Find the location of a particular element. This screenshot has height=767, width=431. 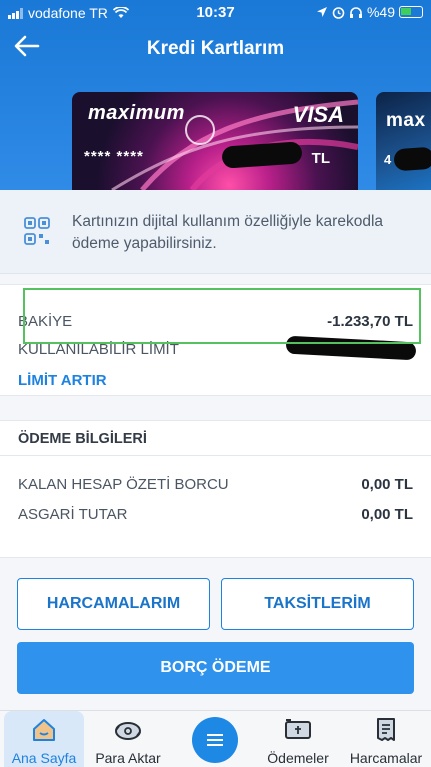

battery-percent: %49 is located at coordinates (380, 12).